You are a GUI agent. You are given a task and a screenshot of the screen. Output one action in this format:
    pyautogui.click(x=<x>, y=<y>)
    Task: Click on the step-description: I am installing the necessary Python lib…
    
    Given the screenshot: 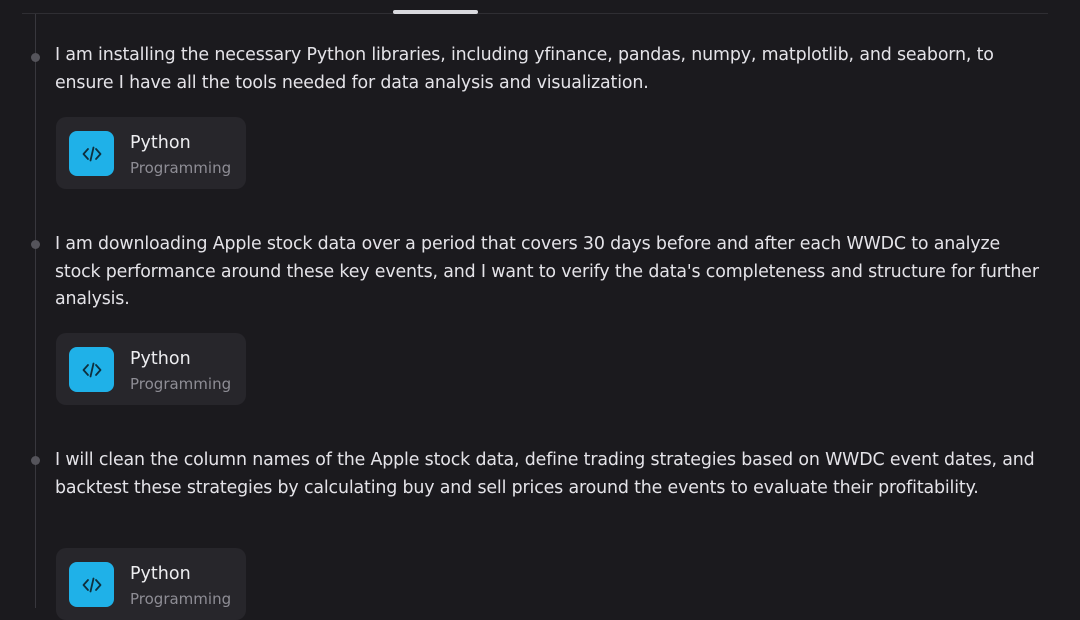 What is the action you would take?
    pyautogui.click(x=524, y=69)
    